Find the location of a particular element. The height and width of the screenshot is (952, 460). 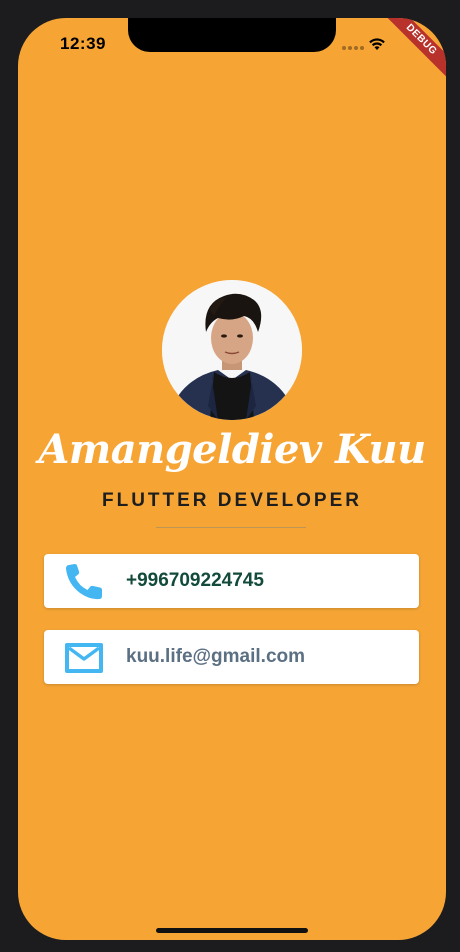

divider is located at coordinates (231, 527).